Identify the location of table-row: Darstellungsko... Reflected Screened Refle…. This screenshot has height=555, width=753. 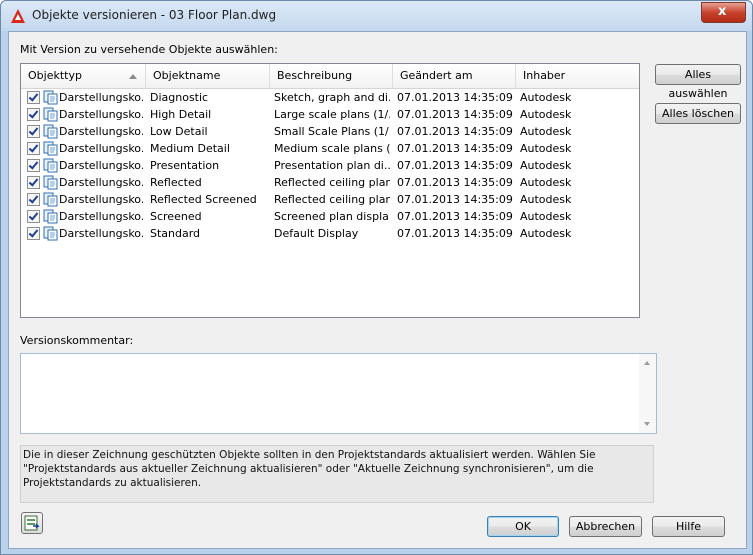
(330, 199).